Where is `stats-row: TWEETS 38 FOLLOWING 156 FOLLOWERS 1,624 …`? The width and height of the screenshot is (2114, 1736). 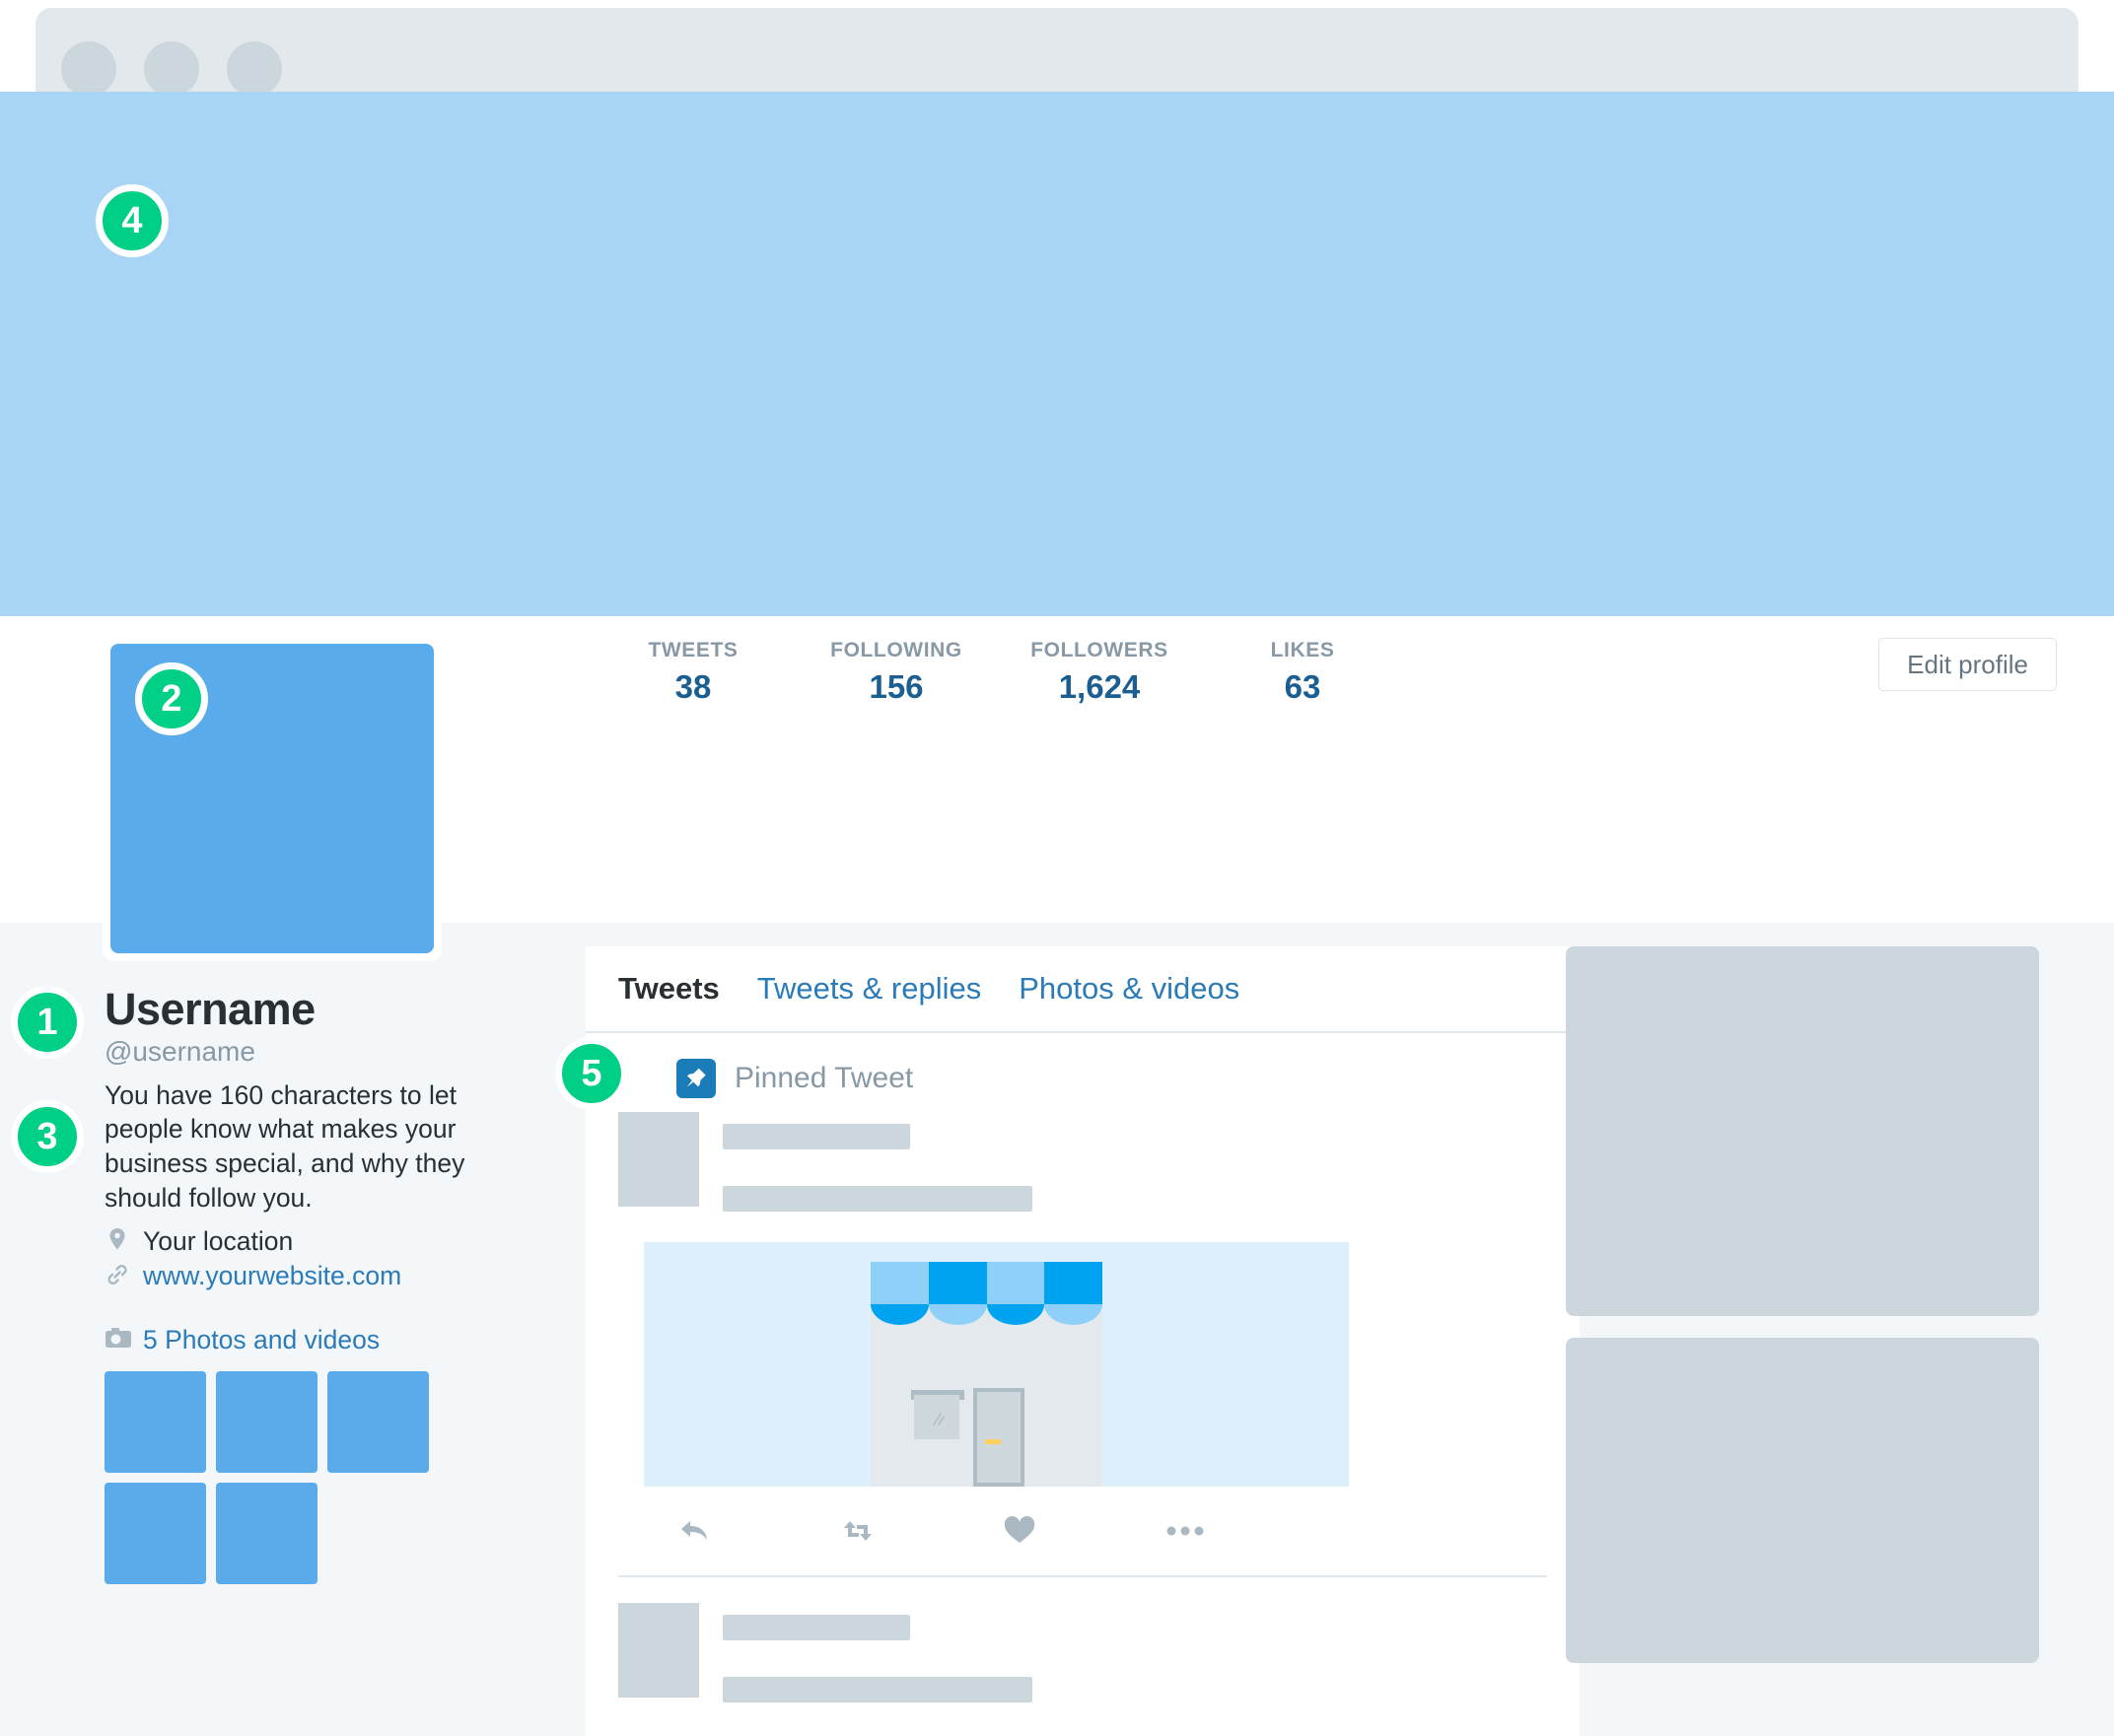
stats-row: TWEETS 38 FOLLOWING 156 FOLLOWERS 1,624 … is located at coordinates (998, 673).